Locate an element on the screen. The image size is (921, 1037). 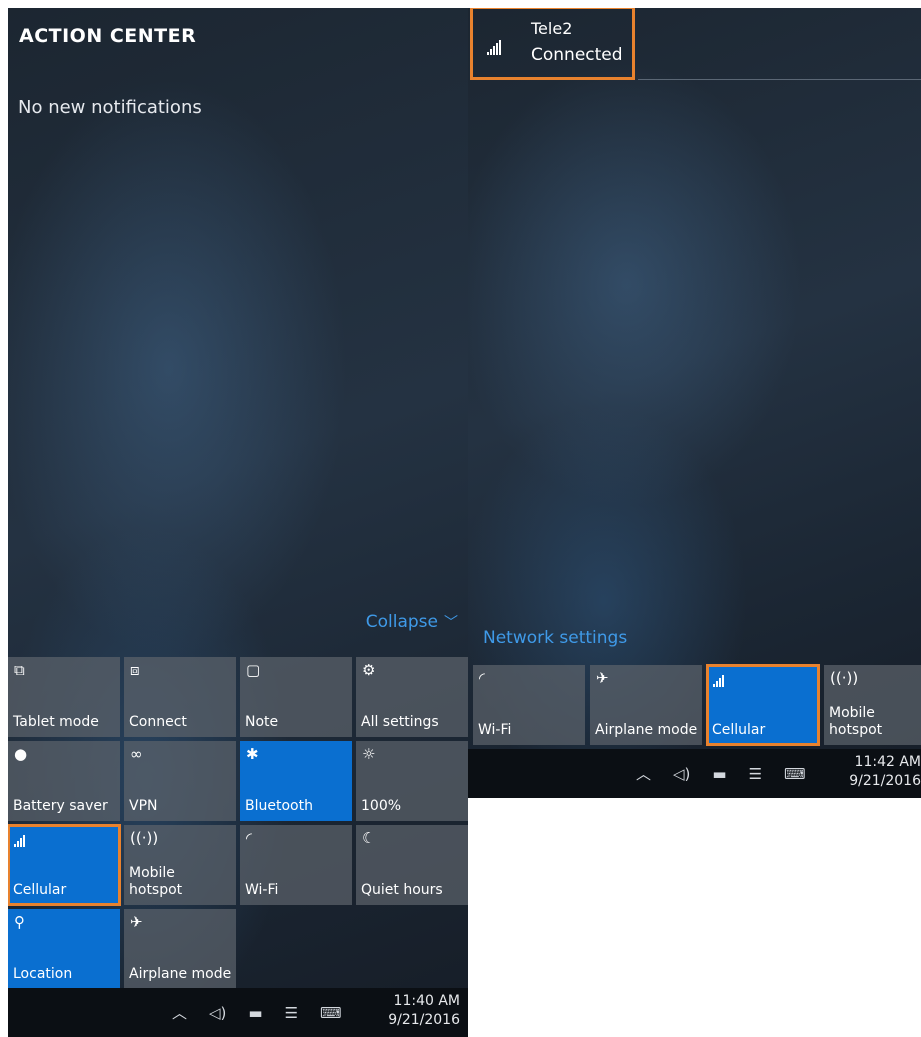
bluetooth-icon: ✱ is located at coordinates (252, 754).